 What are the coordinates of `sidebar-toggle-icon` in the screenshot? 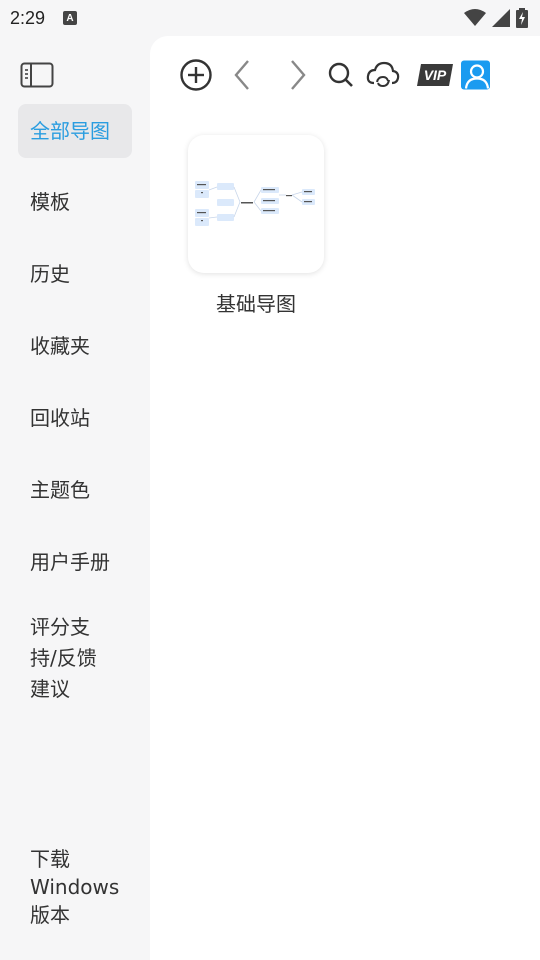 It's located at (37, 75).